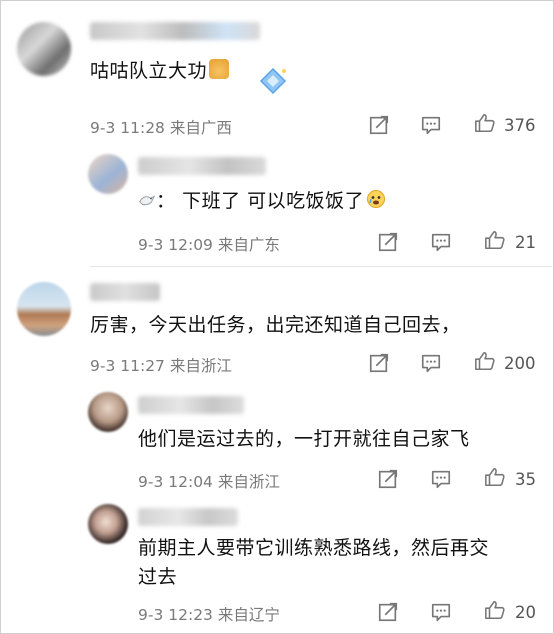  I want to click on sparkle-badge-icon, so click(273, 81).